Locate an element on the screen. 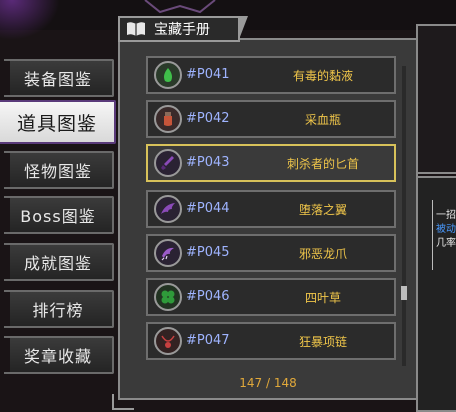 The width and height of the screenshot is (456, 412). nav-item-monster-codex: 怪物图鉴 is located at coordinates (59, 170).